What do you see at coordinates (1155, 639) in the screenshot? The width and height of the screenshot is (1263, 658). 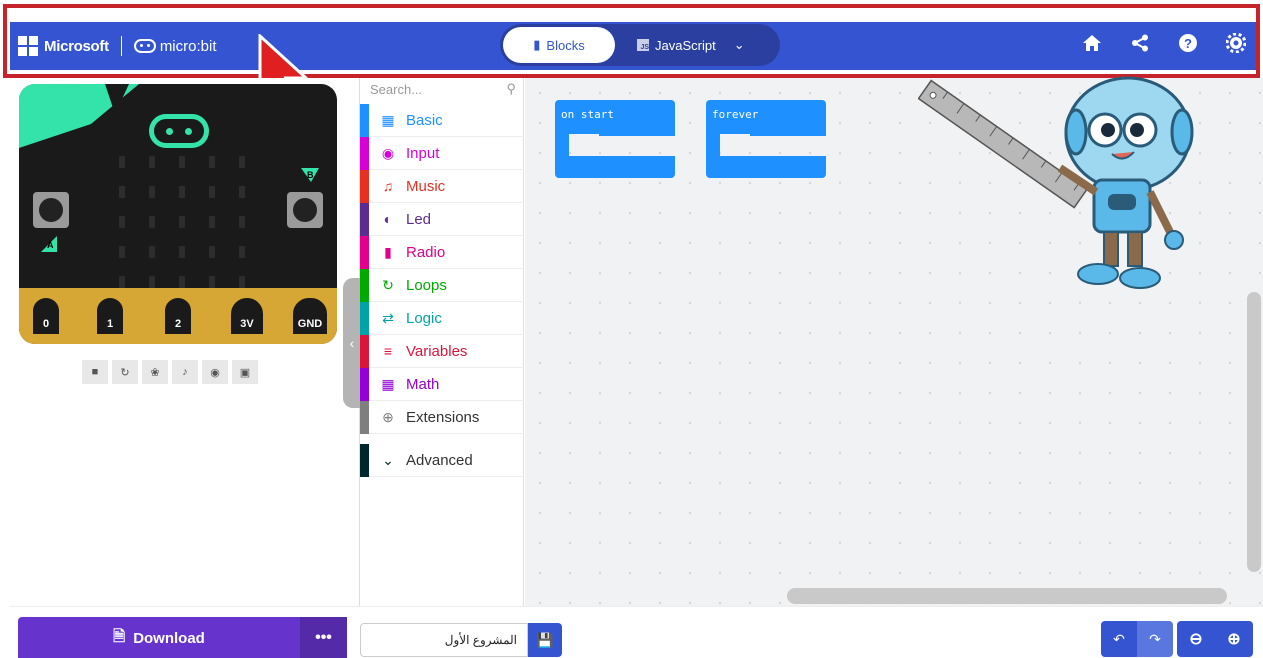 I see `redo-icon: ↷` at bounding box center [1155, 639].